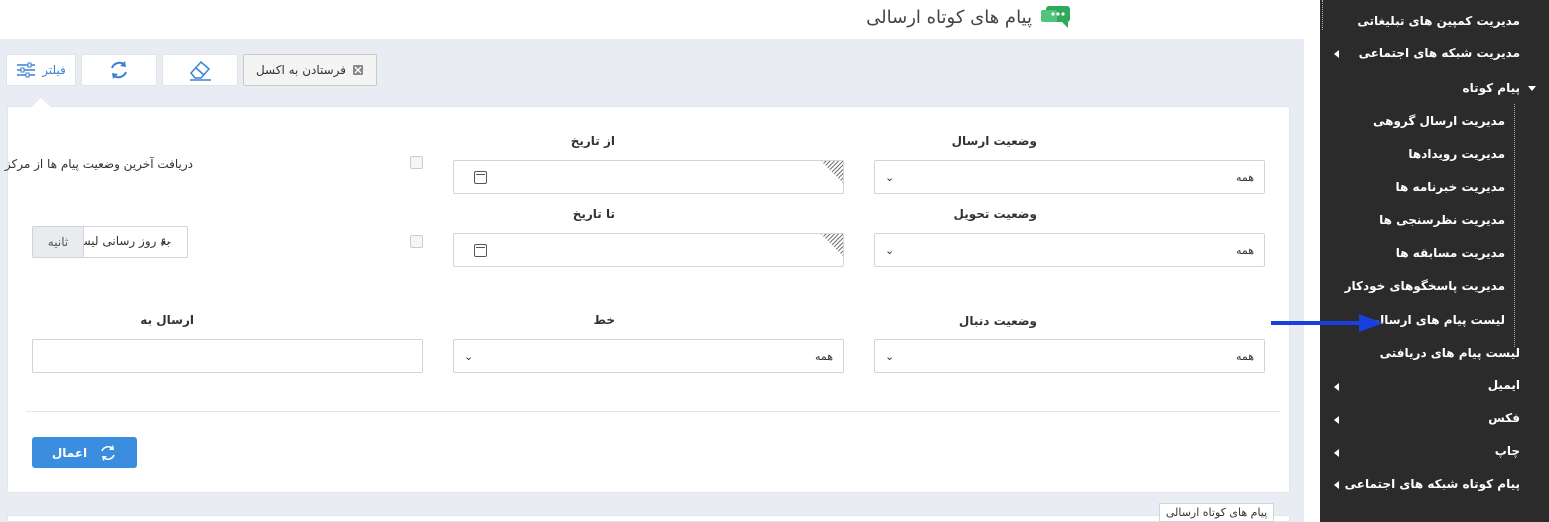  Describe the element at coordinates (1491, 88) in the screenshot. I see `sidebar-item-sms: پیام کوتاه` at that location.